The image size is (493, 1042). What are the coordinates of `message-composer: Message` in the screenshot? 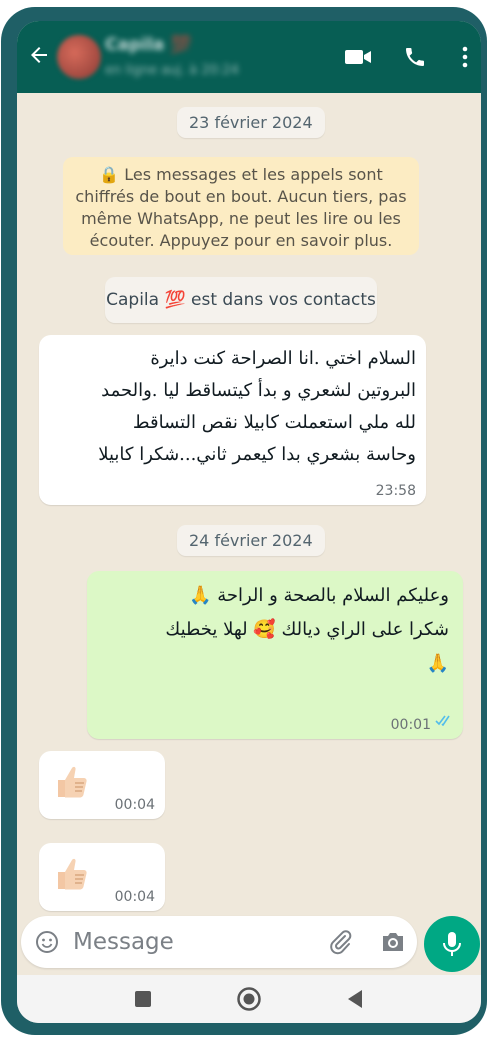 It's located at (219, 942).